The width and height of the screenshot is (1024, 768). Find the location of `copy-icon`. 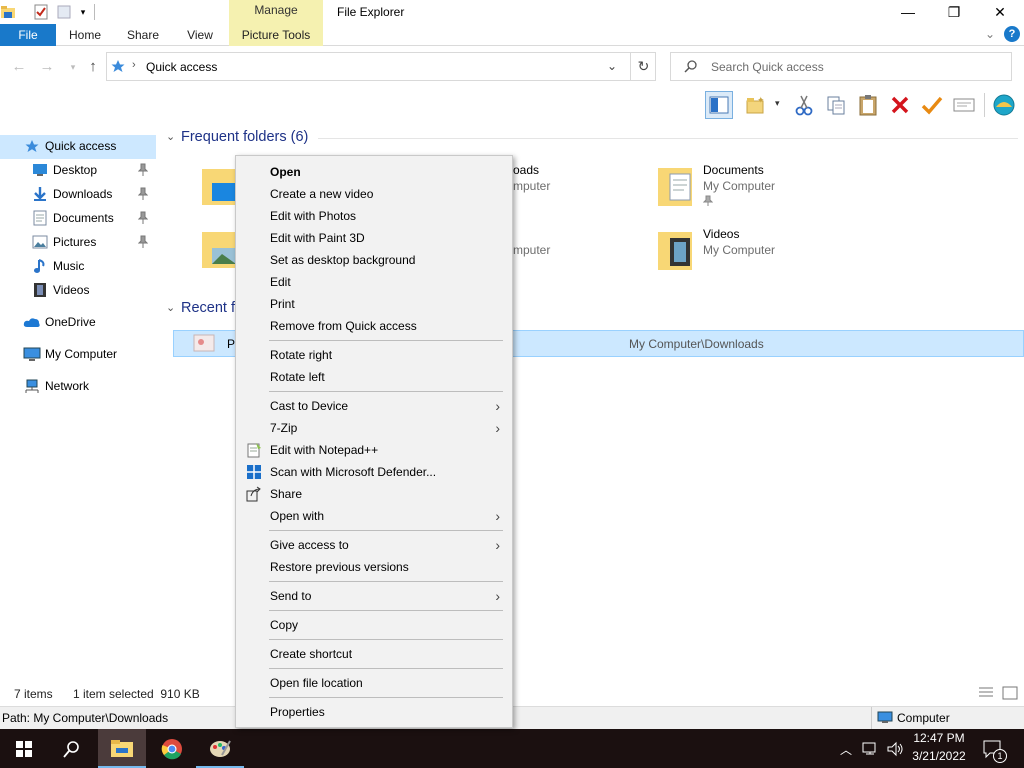

copy-icon is located at coordinates (836, 105).